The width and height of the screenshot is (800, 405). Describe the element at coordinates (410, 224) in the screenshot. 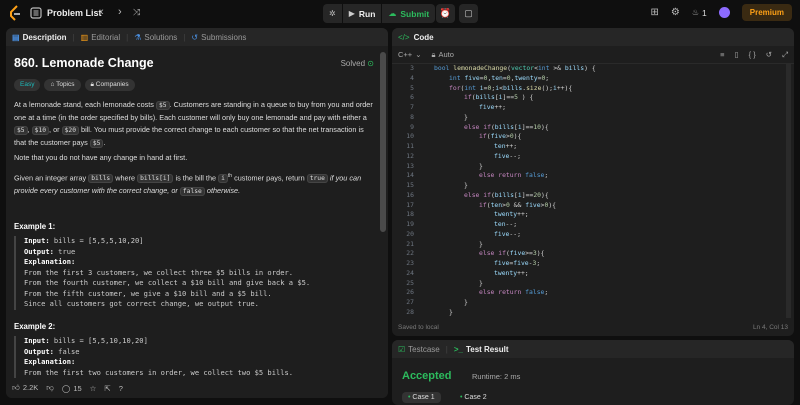

I see `line-number: 19` at that location.